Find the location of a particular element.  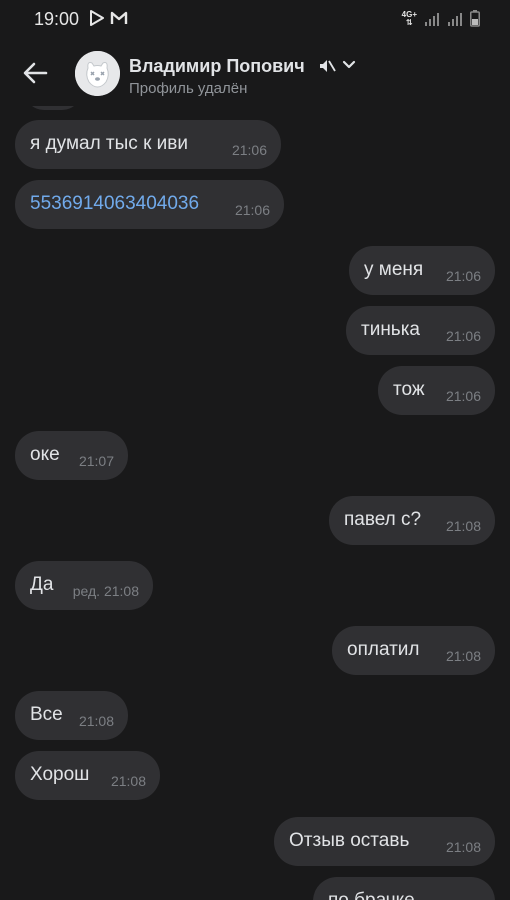

data-arrows-icon: ⇅ is located at coordinates (409, 22).